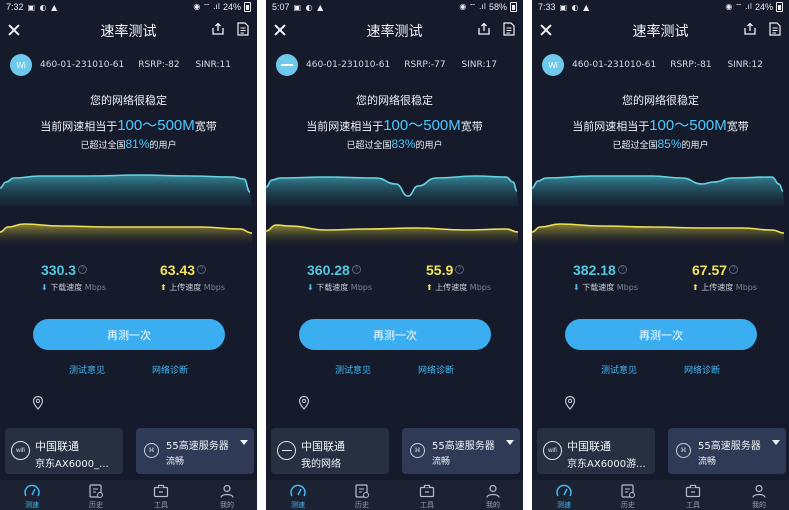 The width and height of the screenshot is (789, 510). I want to click on rsrp-value: RSRP:-82, so click(159, 65).